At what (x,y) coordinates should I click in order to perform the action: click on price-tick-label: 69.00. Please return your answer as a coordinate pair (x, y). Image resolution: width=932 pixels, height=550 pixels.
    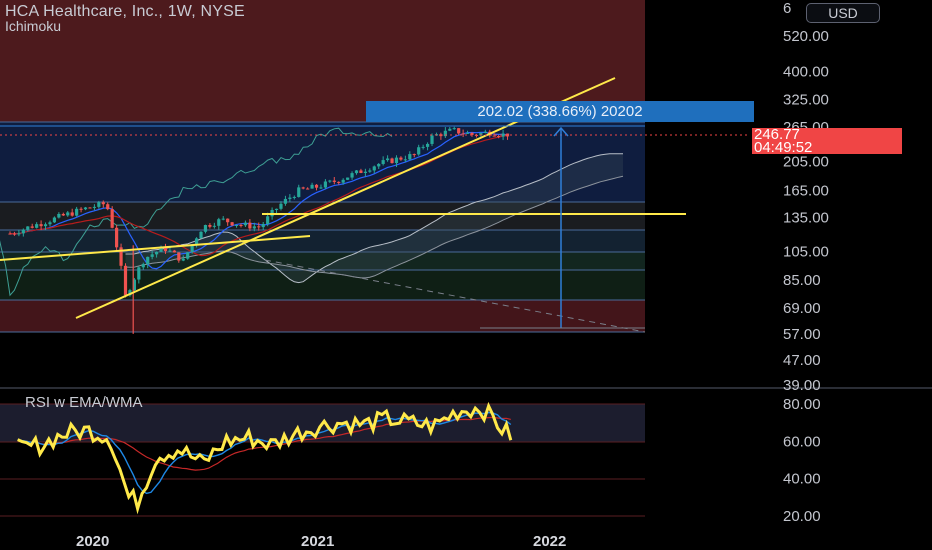
    Looking at the image, I should click on (802, 308).